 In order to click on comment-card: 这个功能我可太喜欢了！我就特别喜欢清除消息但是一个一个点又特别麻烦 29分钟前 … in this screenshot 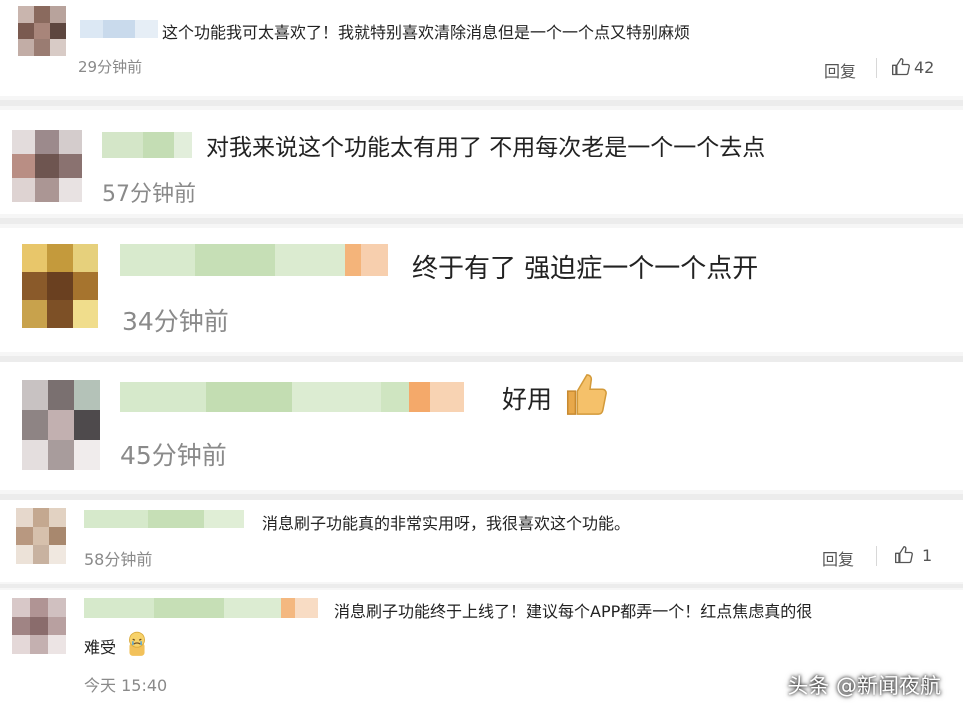, I will do `click(481, 48)`.